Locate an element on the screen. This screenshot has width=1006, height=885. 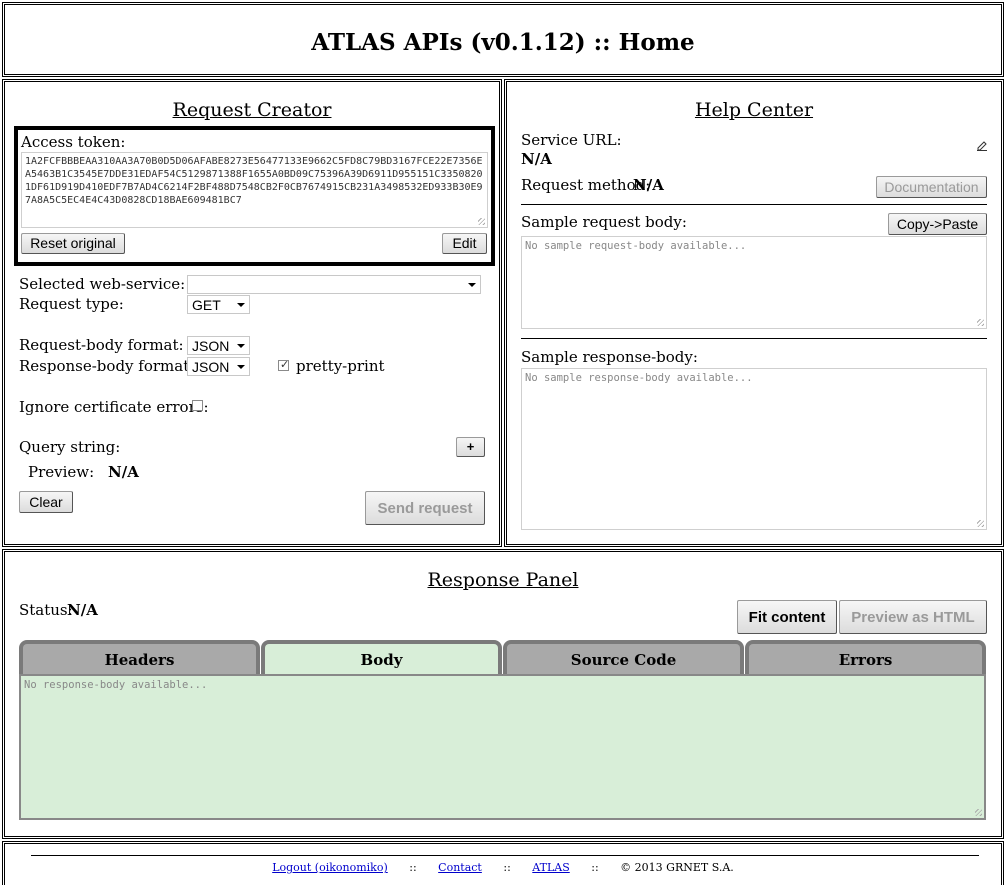
pretty-print-label: pretty-print is located at coordinates (340, 366).